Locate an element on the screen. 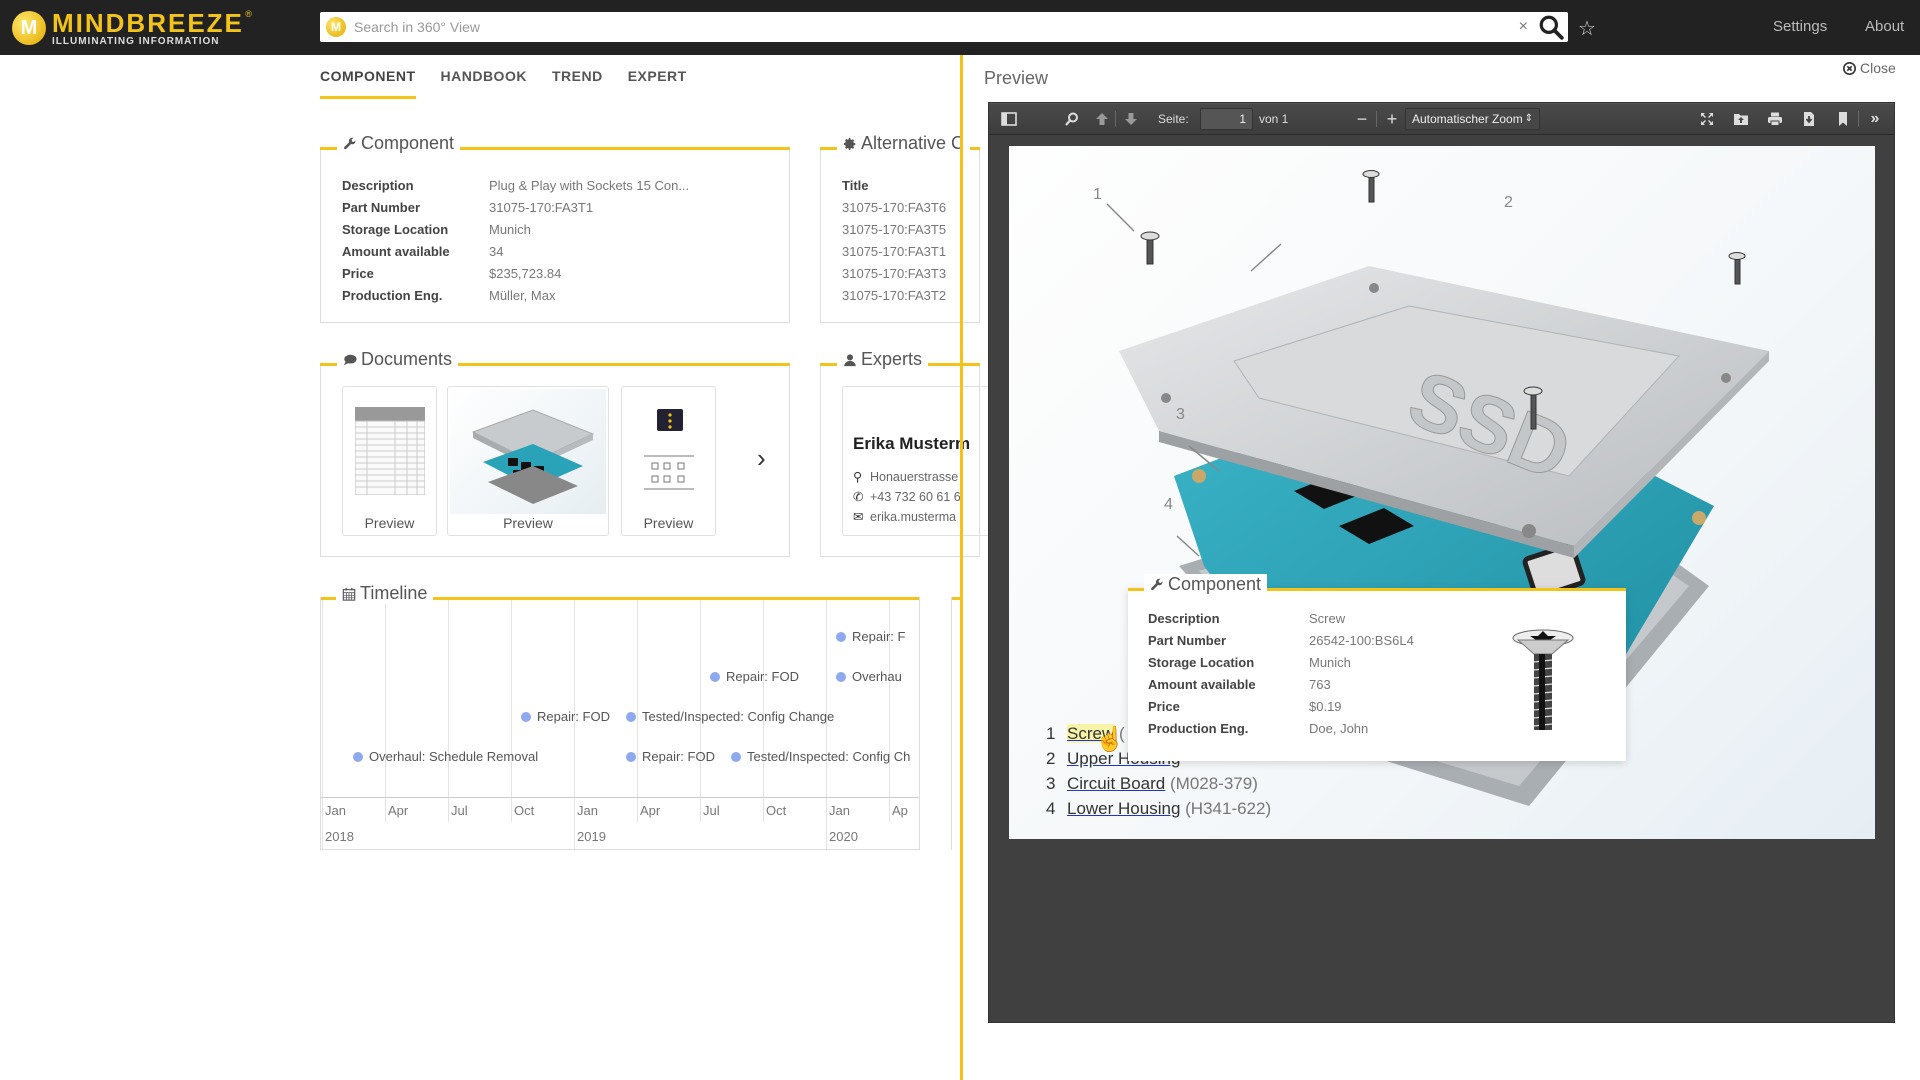  timeline-event: Overhaul: Schedule Removal is located at coordinates (445, 756).